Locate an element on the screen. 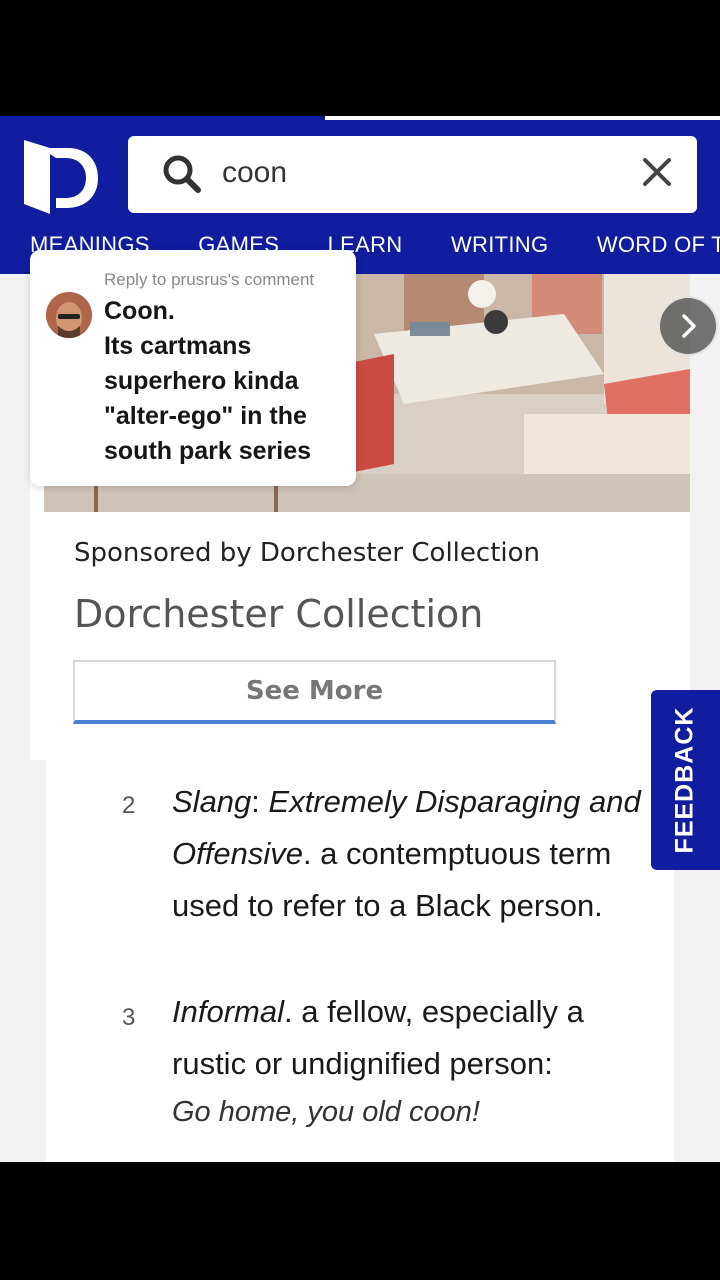  dictionary-logo-icon is located at coordinates (60, 176).